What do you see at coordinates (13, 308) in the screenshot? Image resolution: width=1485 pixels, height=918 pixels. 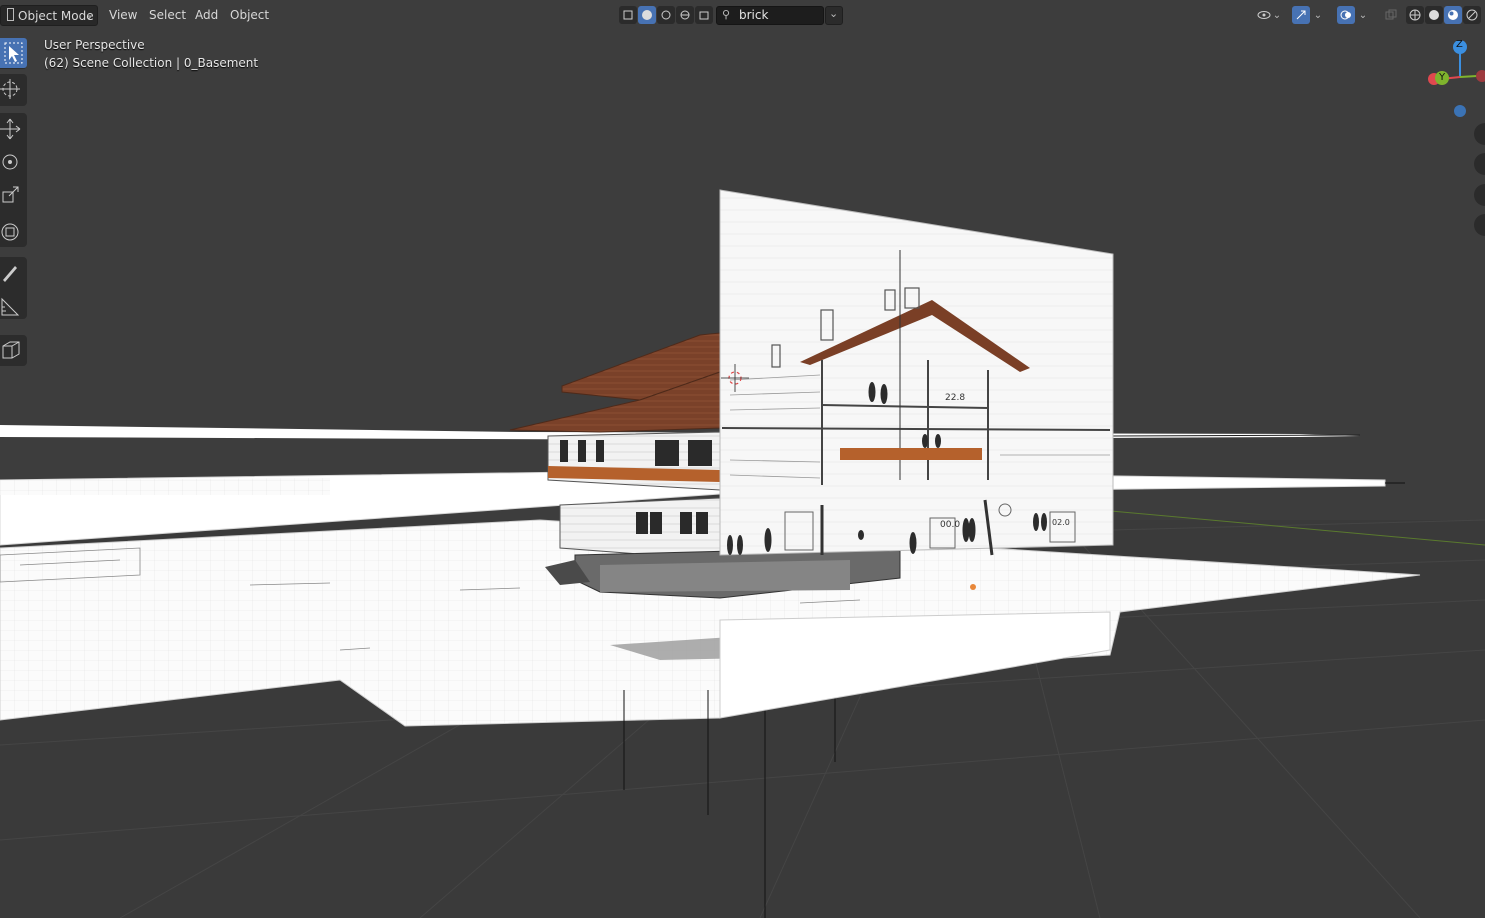 I see `measure-icon` at bounding box center [13, 308].